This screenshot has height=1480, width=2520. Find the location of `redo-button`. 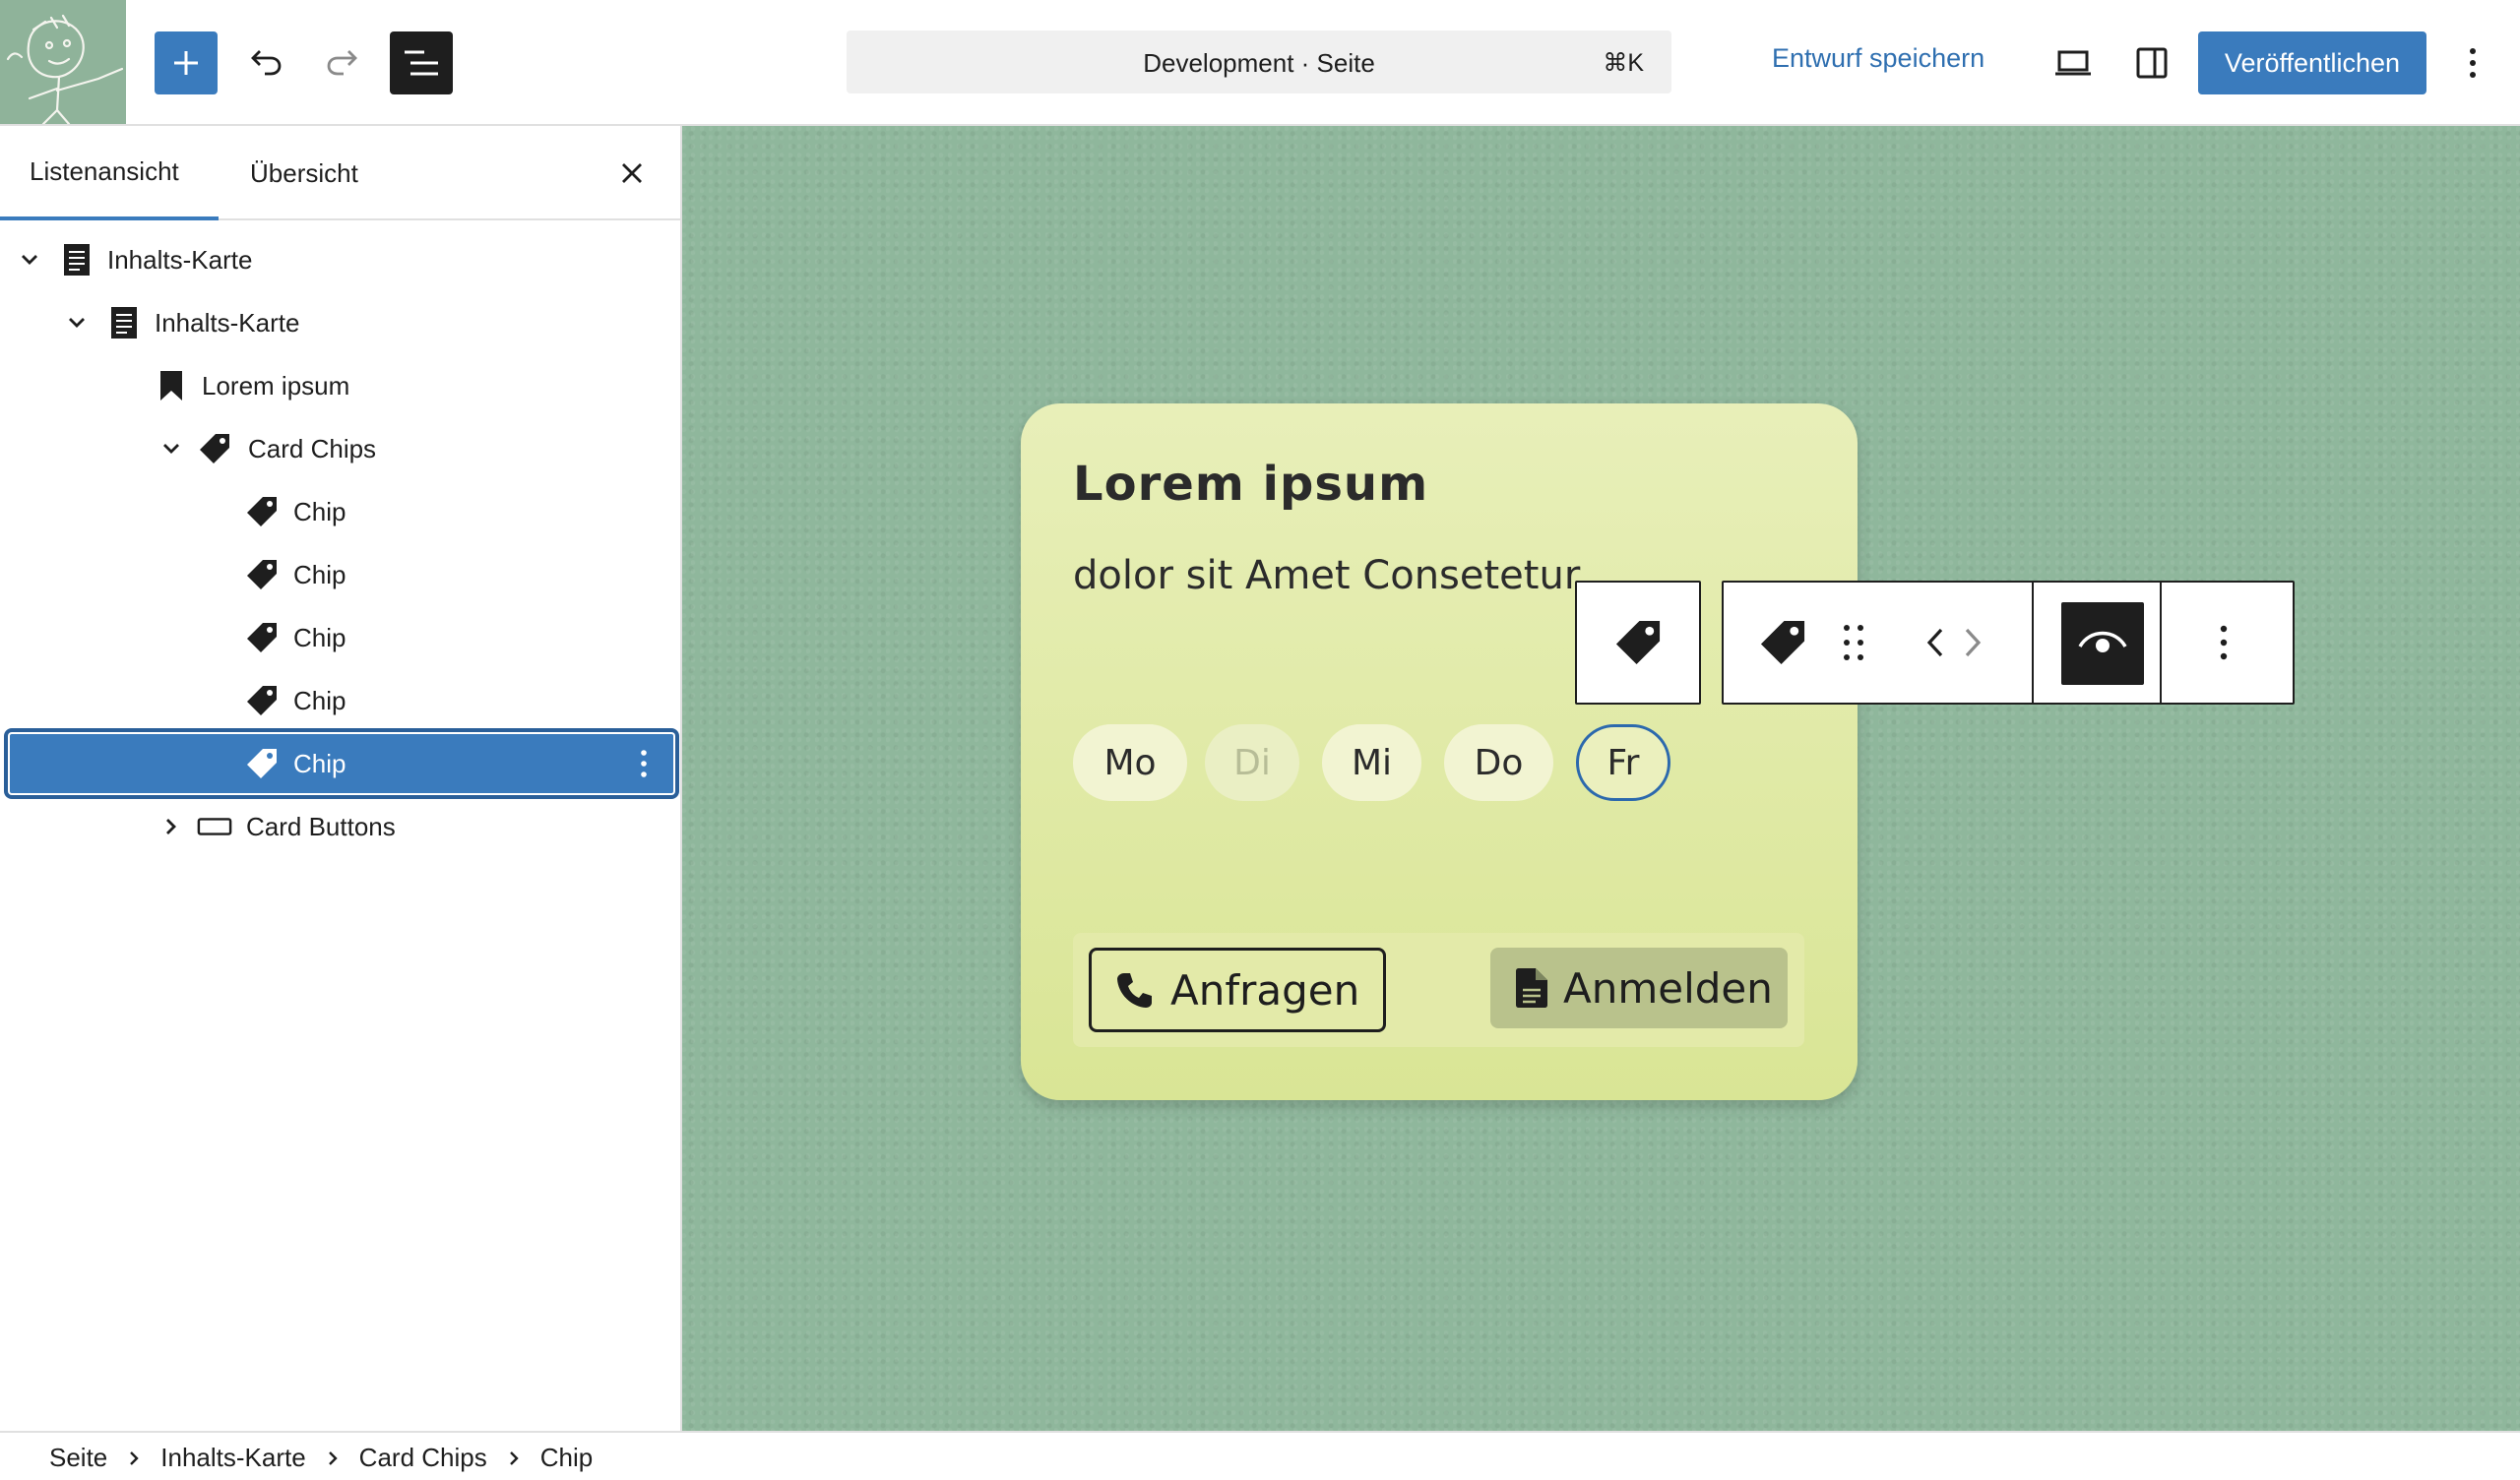

redo-button is located at coordinates (342, 62).